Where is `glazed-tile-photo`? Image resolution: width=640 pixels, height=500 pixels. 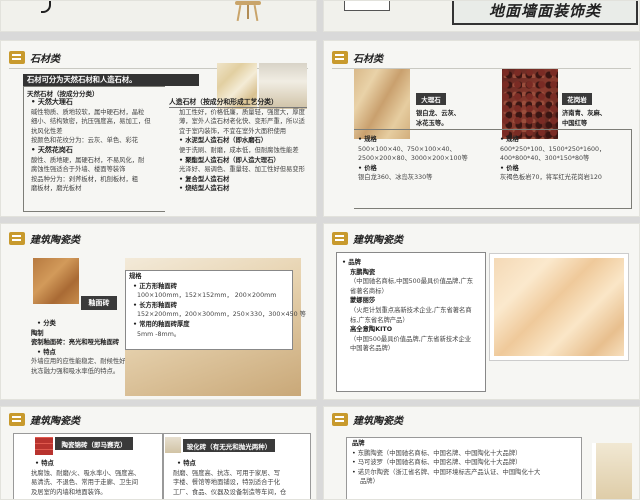
glazed-tile-photo is located at coordinates (56, 281).